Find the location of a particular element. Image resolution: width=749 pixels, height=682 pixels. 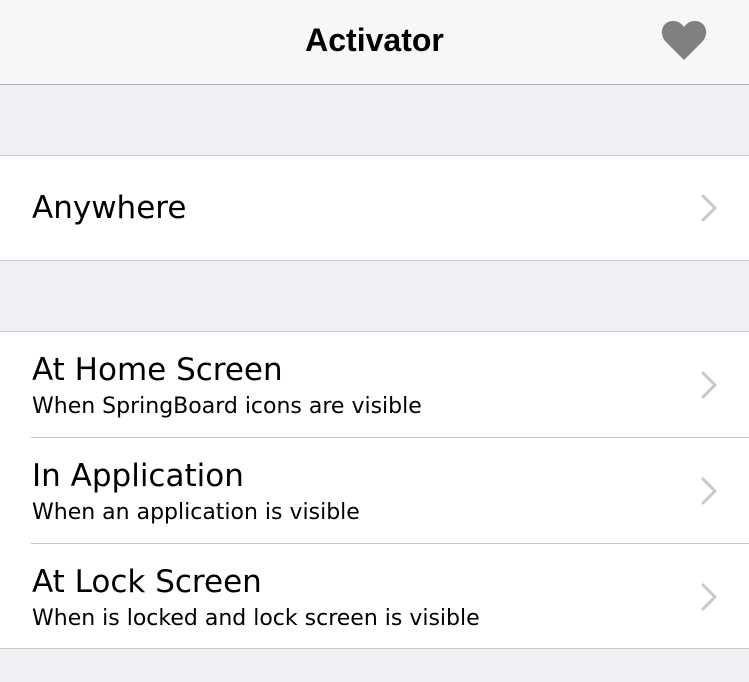

cell-title: In Application is located at coordinates (138, 476).